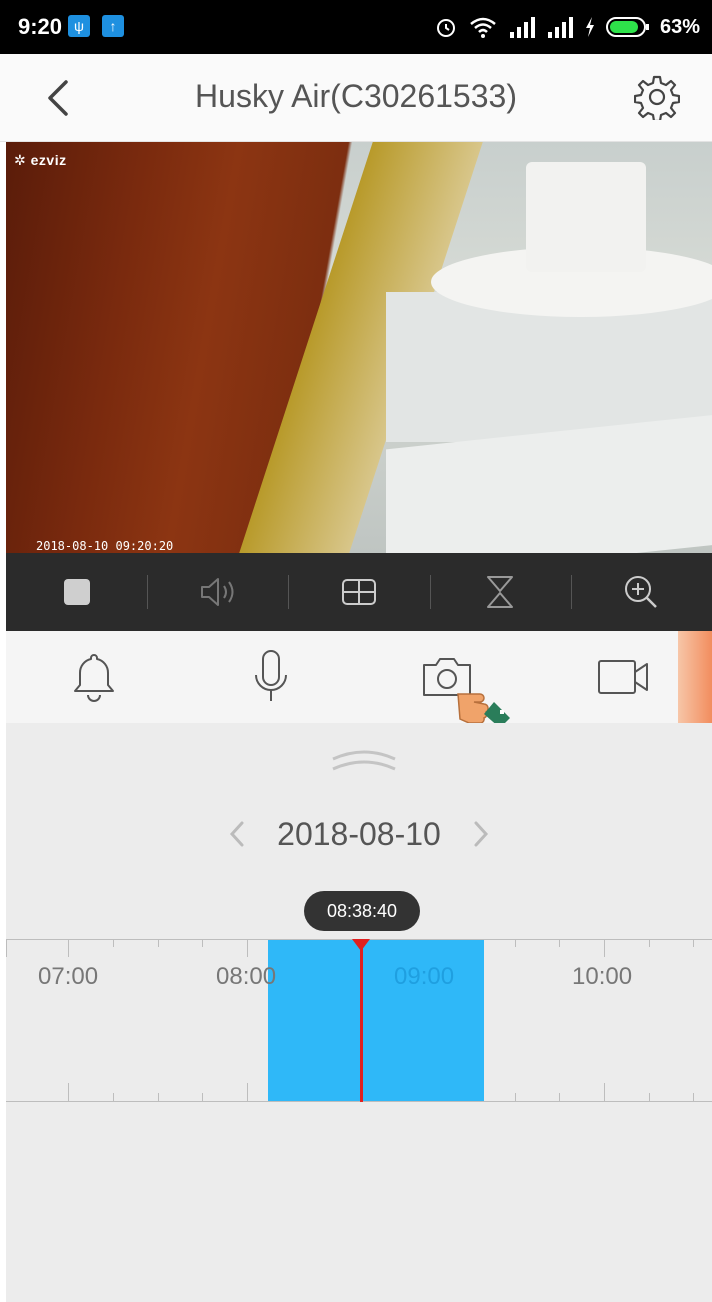 The height and width of the screenshot is (1302, 712). I want to click on playback-date: 2018-08-10, so click(359, 834).